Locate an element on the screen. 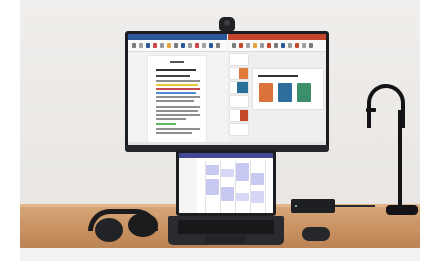 Image resolution: width=424 pixels, height=261 pixels. current-slide is located at coordinates (288, 89).